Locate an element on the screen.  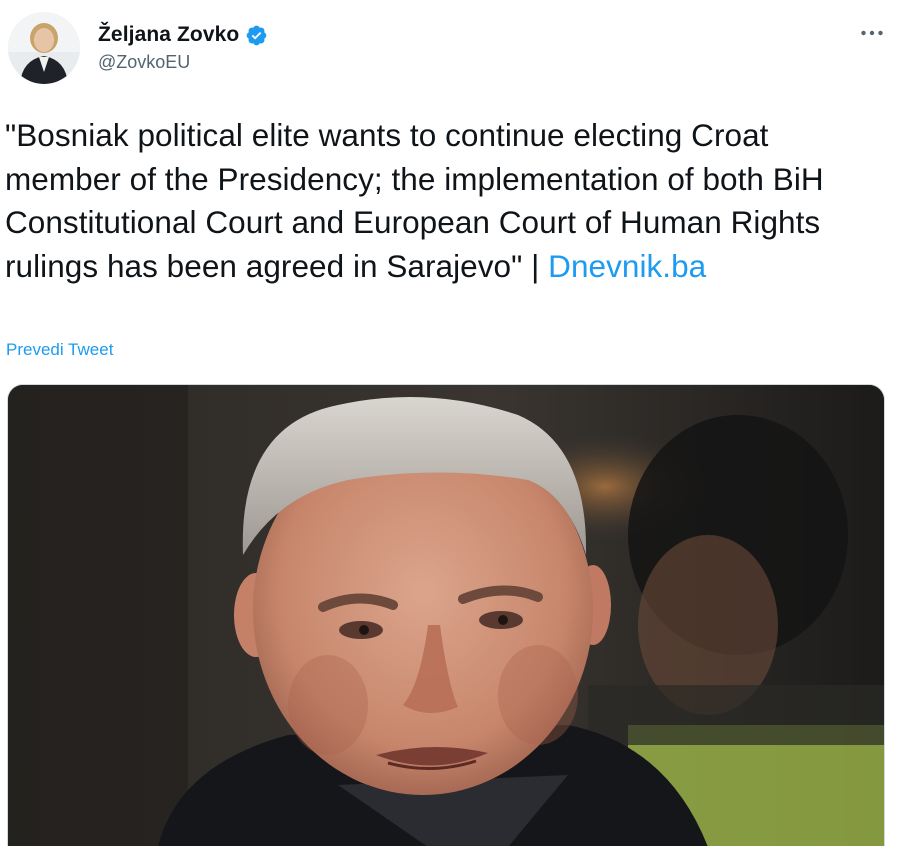
more-dots-icon is located at coordinates (872, 33).